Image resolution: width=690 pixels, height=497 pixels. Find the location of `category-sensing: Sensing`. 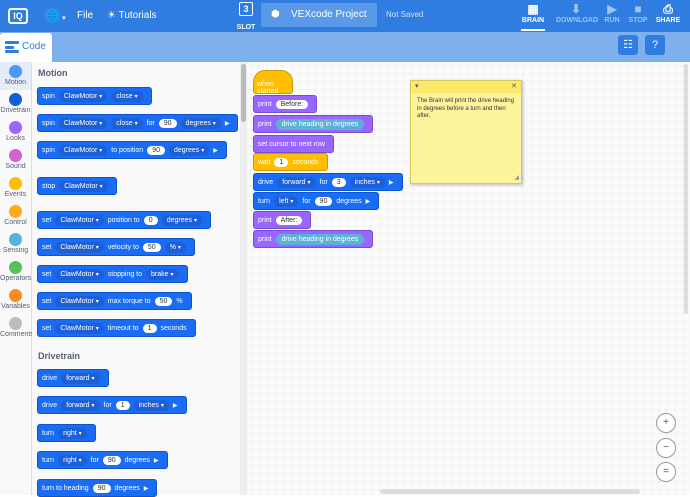

category-sensing: Sensing is located at coordinates (15, 244).